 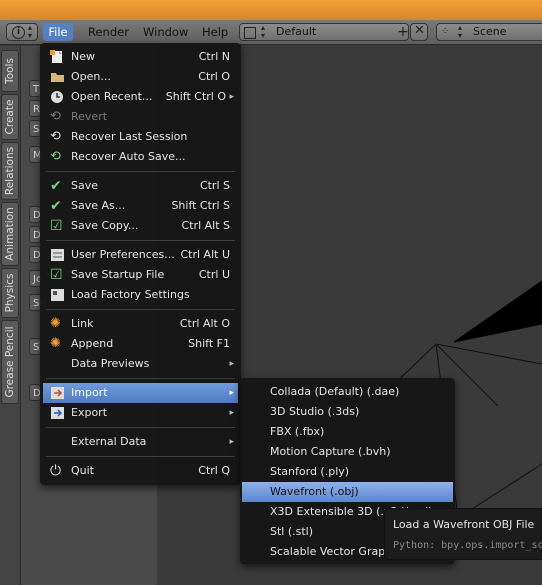 I want to click on menu-item-export: Export ▸, so click(x=140, y=413).